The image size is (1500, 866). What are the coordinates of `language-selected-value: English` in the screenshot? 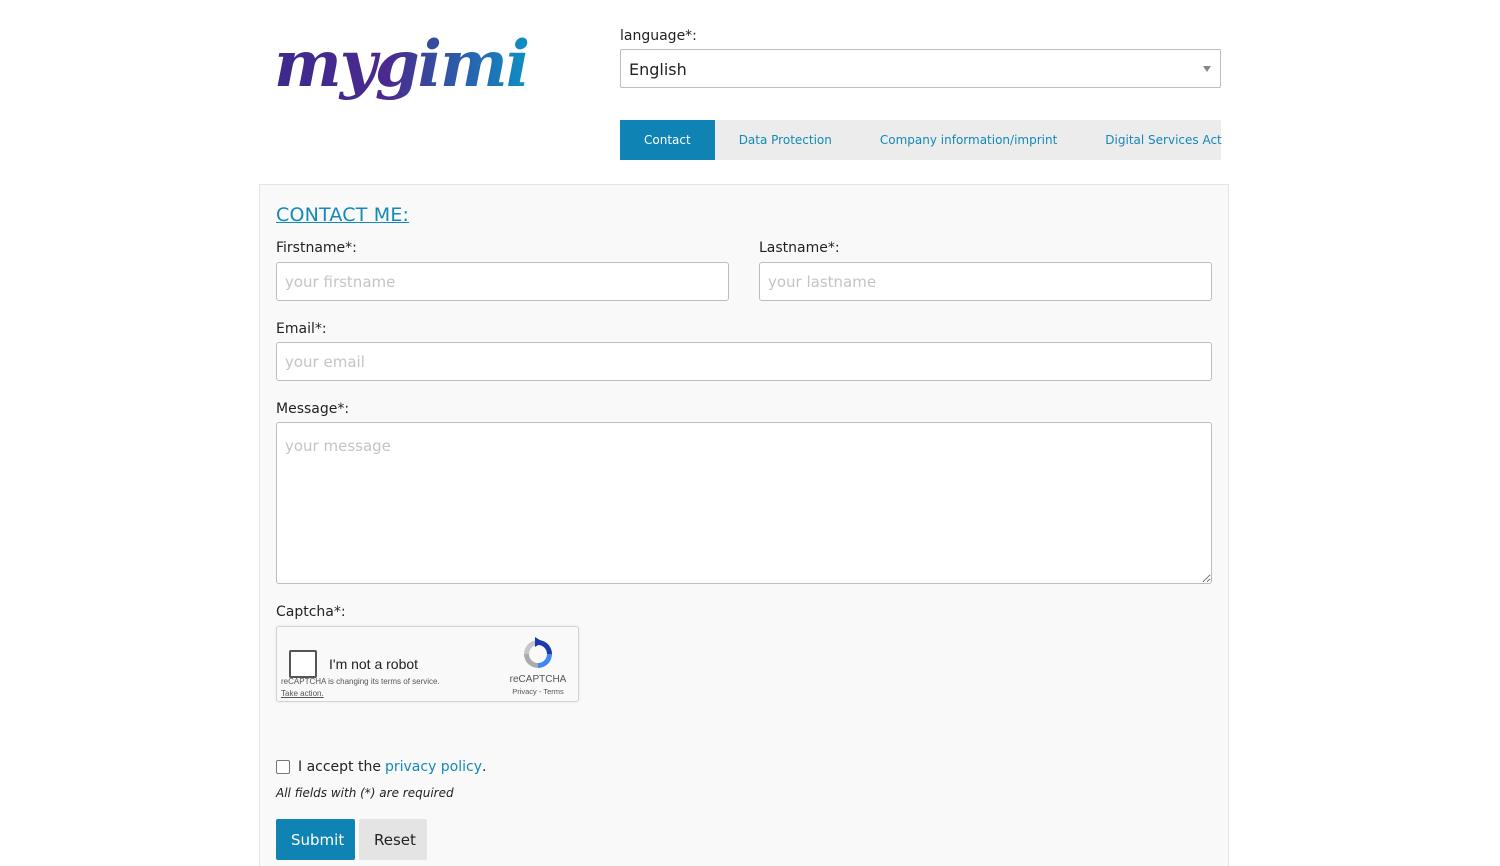 It's located at (658, 69).